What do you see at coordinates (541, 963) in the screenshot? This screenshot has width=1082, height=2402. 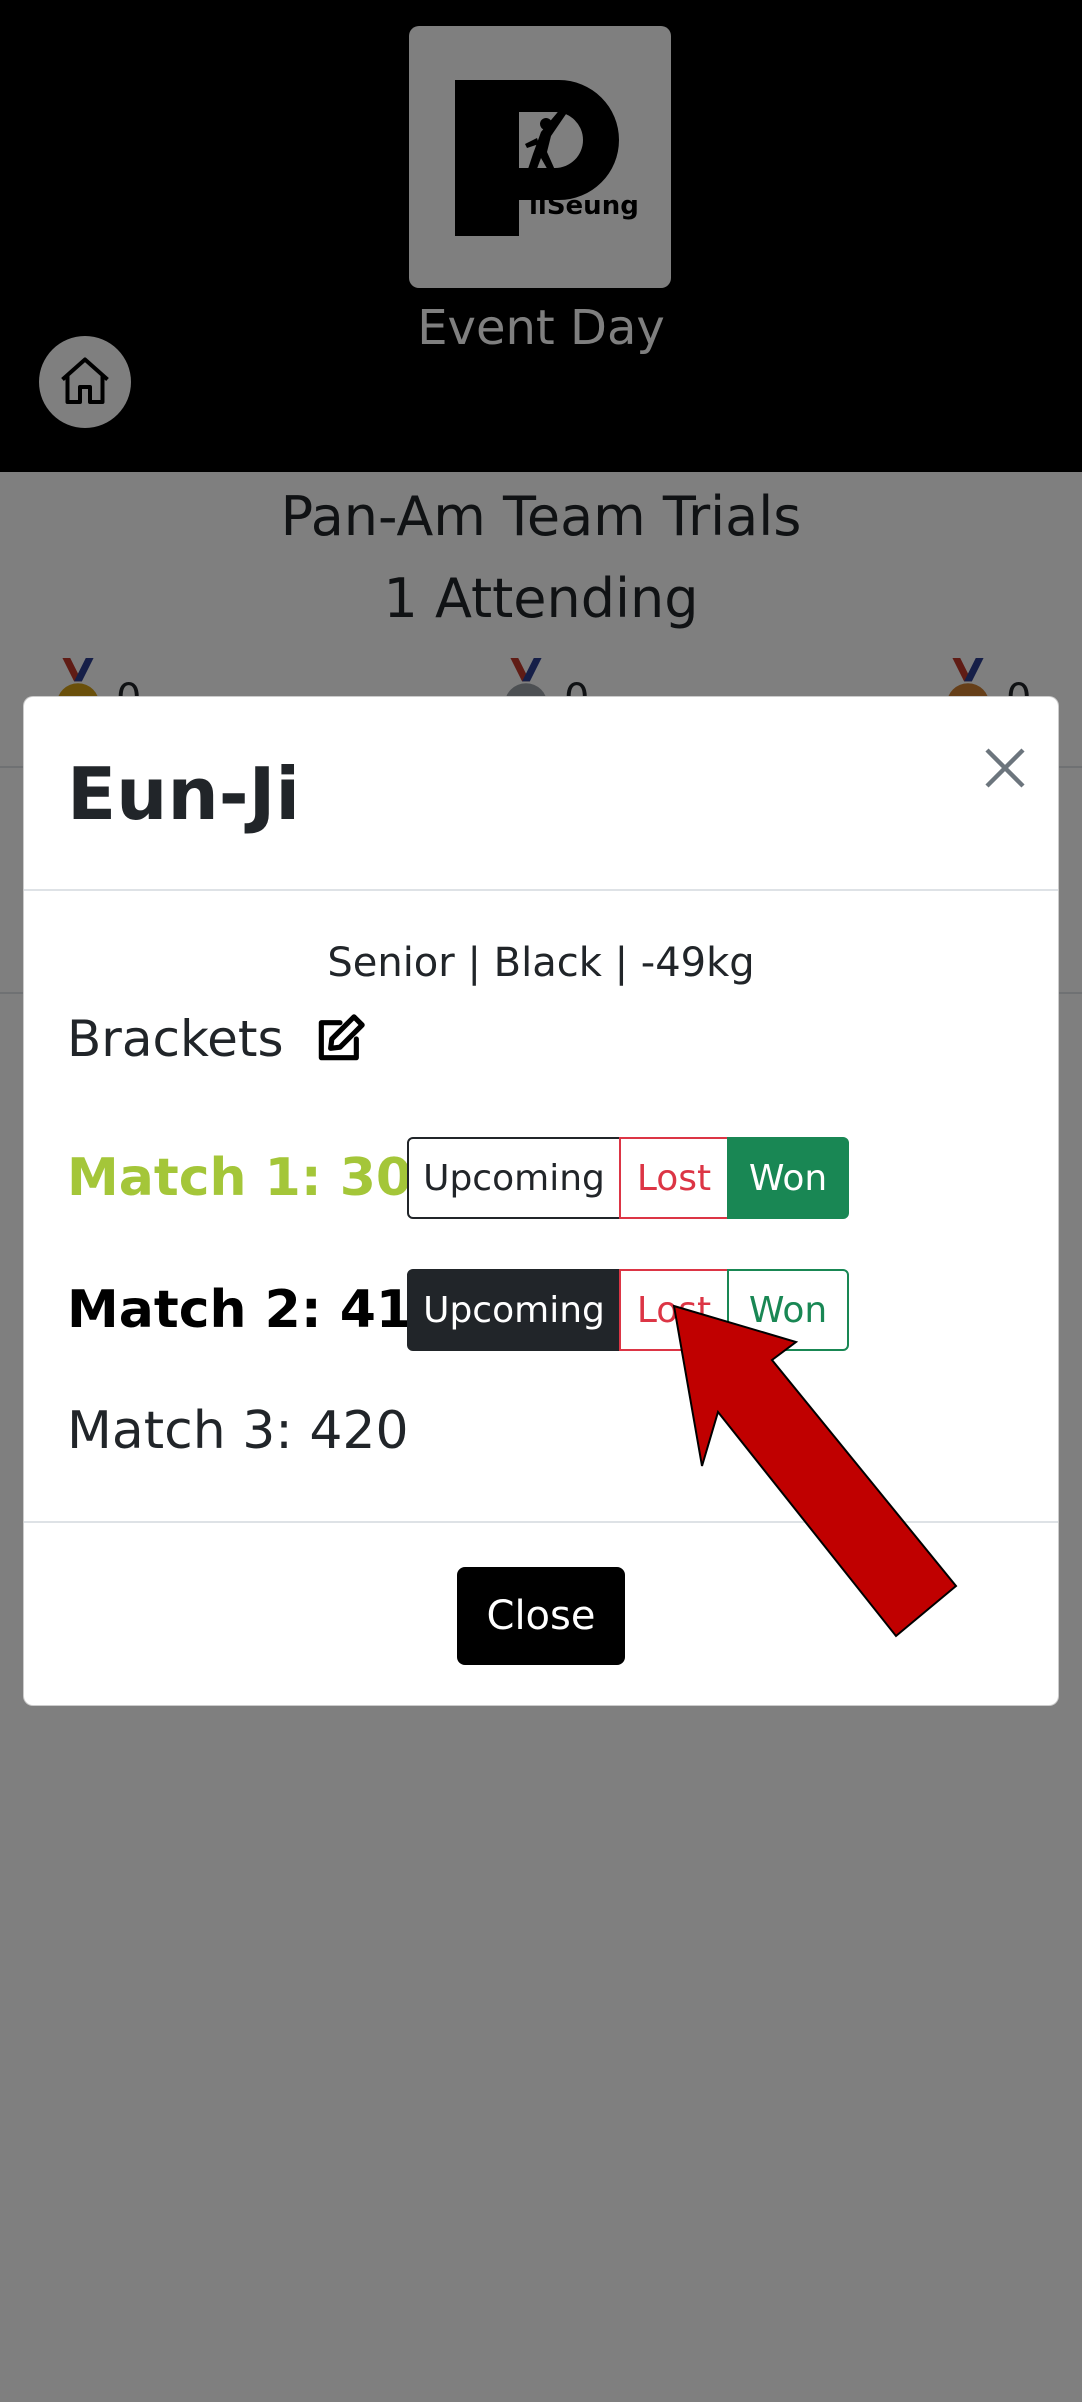 I see `athlete-division: Senior | Black | -49kg` at bounding box center [541, 963].